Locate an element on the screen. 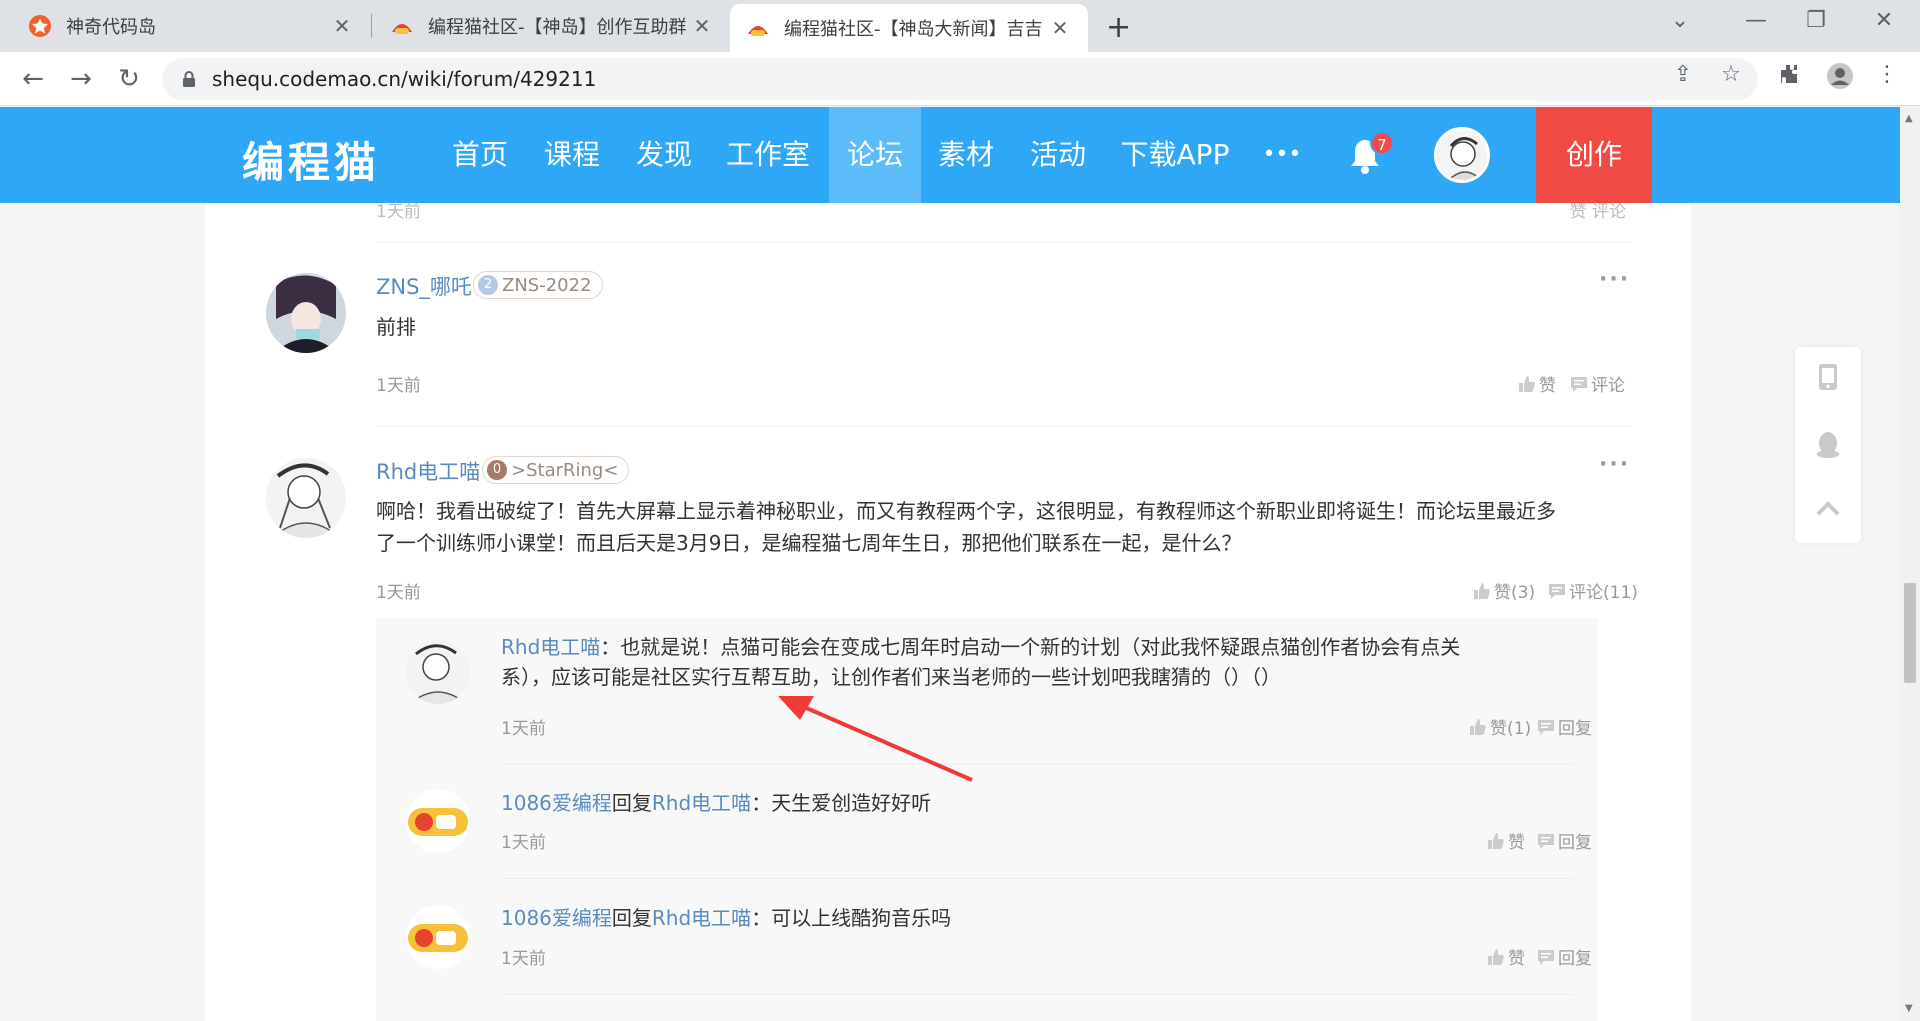 The width and height of the screenshot is (1920, 1021). reply-content: 天生爱创造好好听 is located at coordinates (851, 803).